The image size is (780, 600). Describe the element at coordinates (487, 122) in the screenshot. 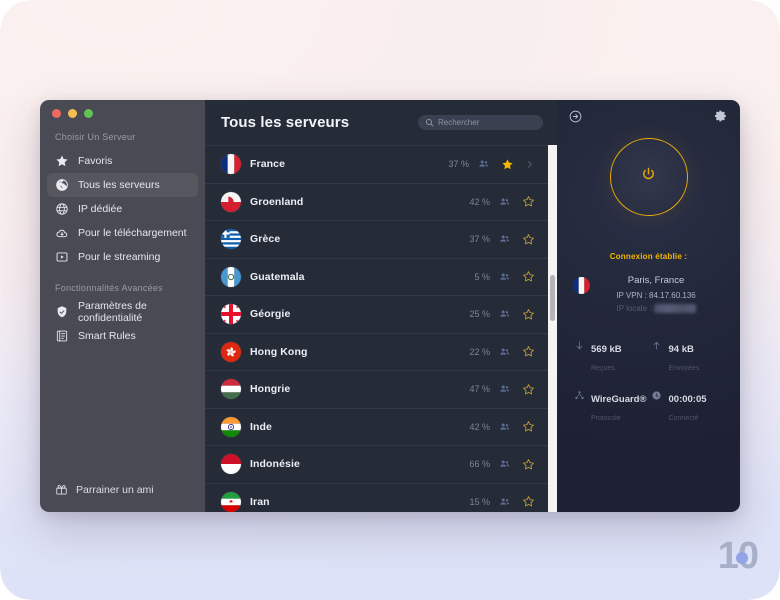

I see `search-input` at that location.